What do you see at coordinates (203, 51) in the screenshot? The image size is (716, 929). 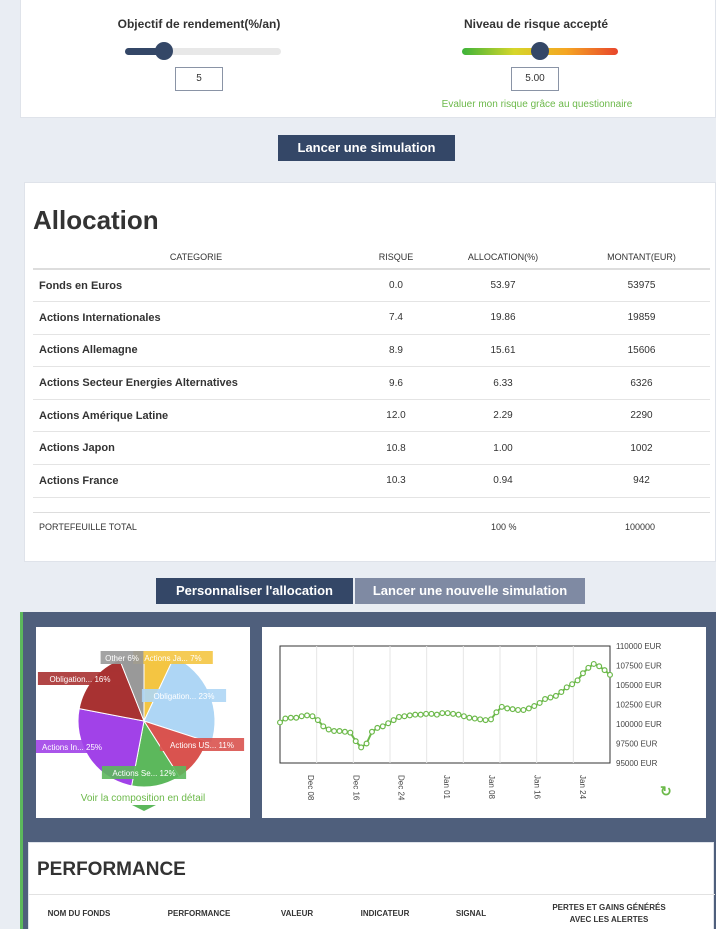 I see `return-slider-track` at bounding box center [203, 51].